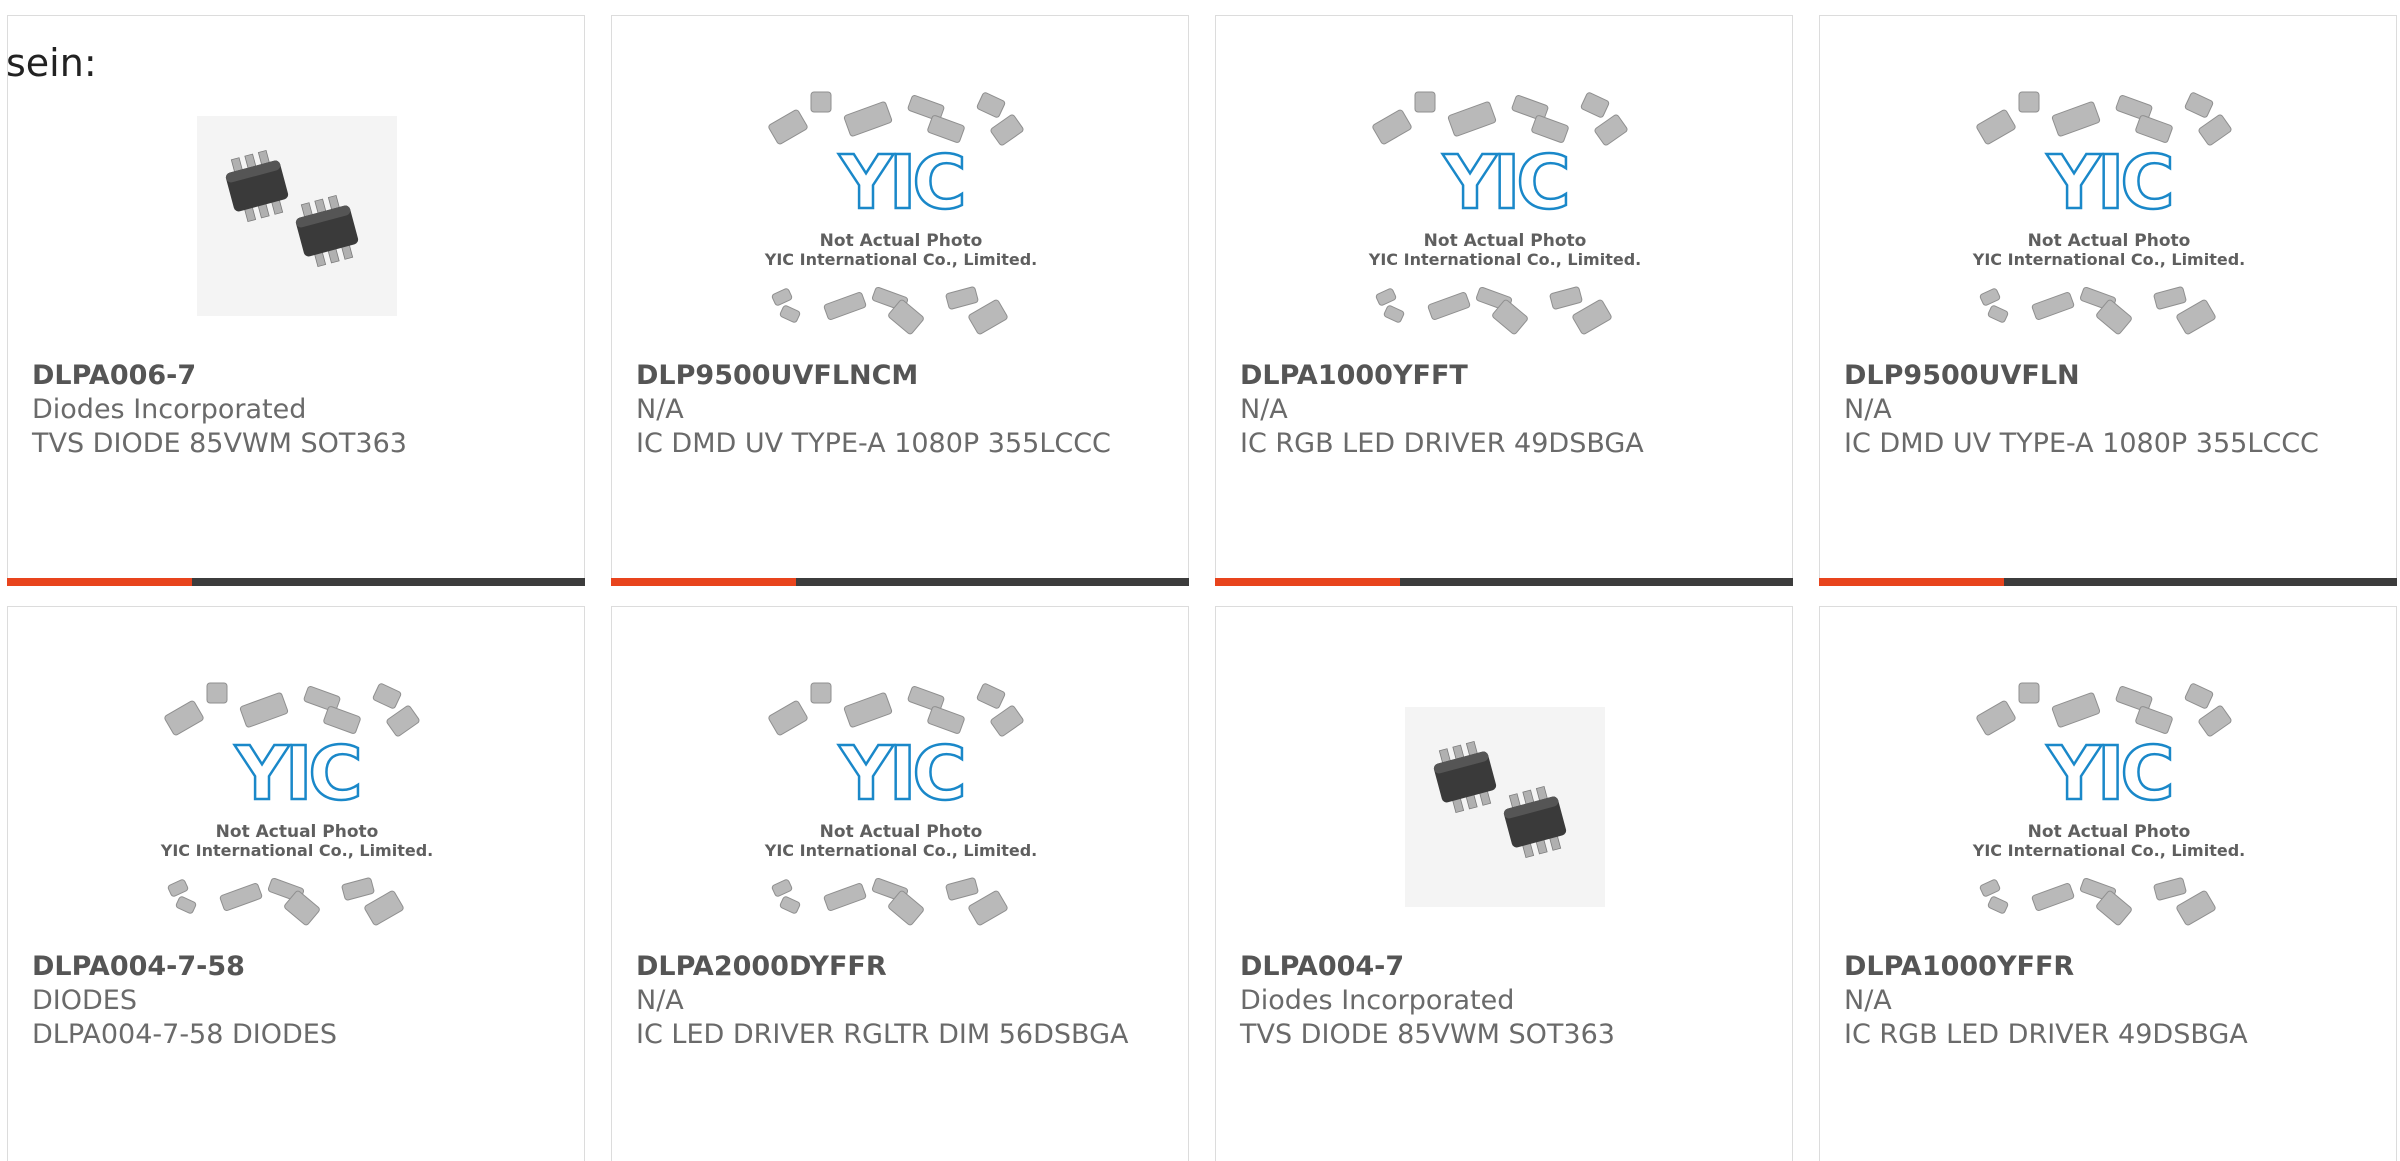  I want to click on part-number: DLP9500UVFLNCM, so click(896, 376).